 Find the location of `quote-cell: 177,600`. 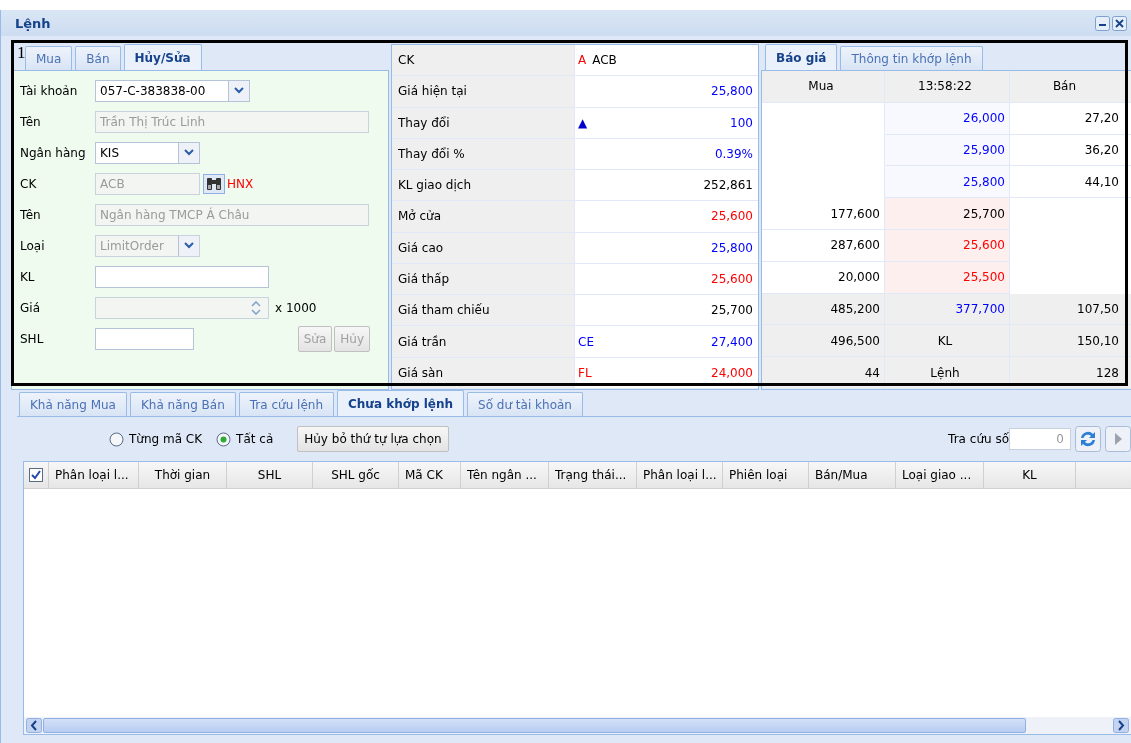

quote-cell: 177,600 is located at coordinates (855, 213).